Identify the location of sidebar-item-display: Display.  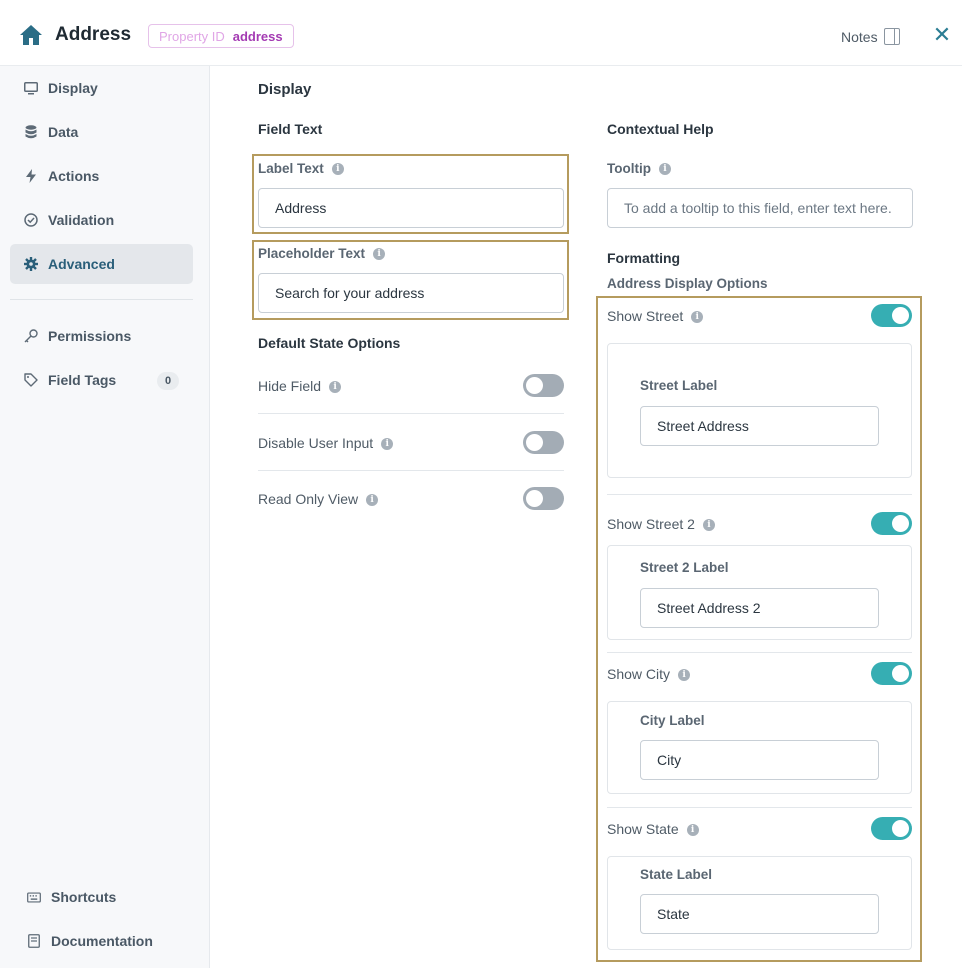
(101, 88).